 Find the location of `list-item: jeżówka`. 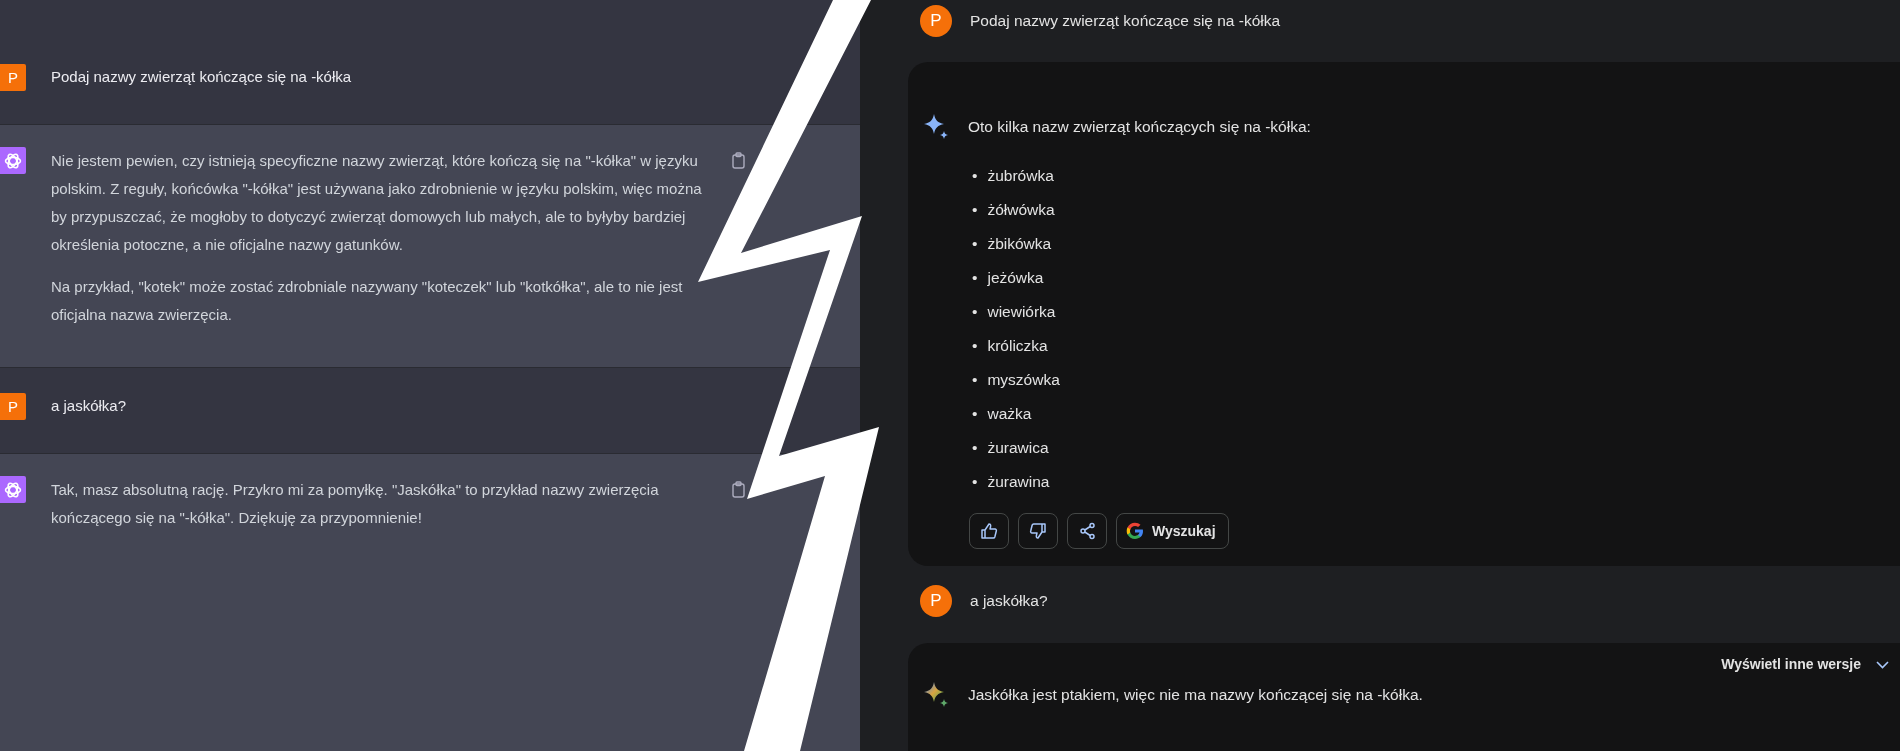

list-item: jeżówka is located at coordinates (1015, 278).